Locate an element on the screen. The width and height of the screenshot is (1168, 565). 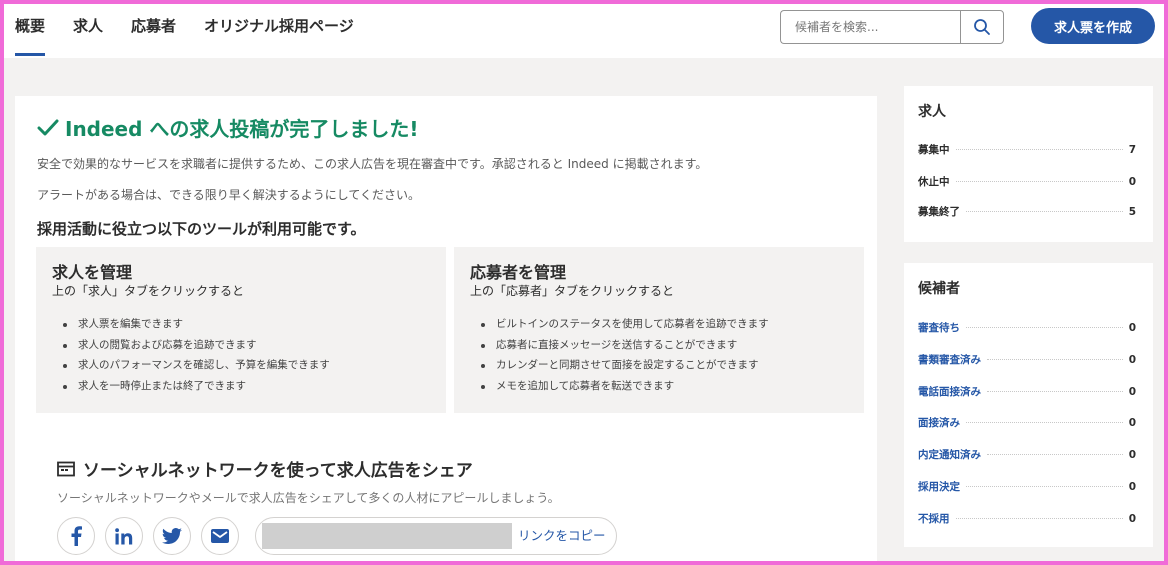
manage-jobs-subtitle: 上の「求人」タブをクリックすると is located at coordinates (148, 291).